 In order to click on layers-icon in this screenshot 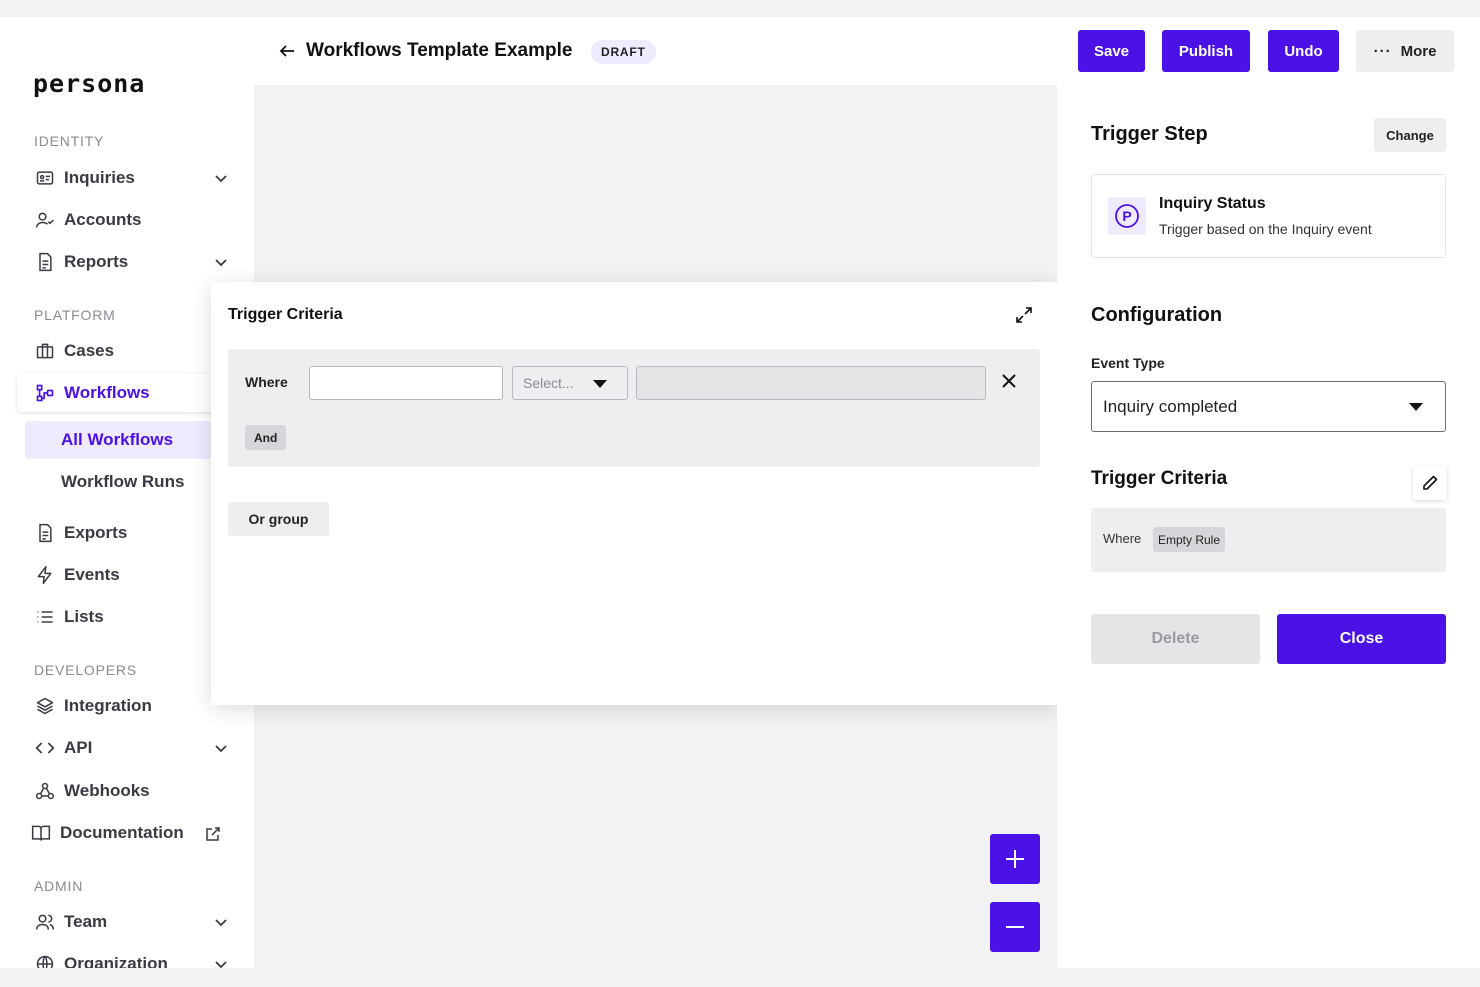, I will do `click(45, 706)`.